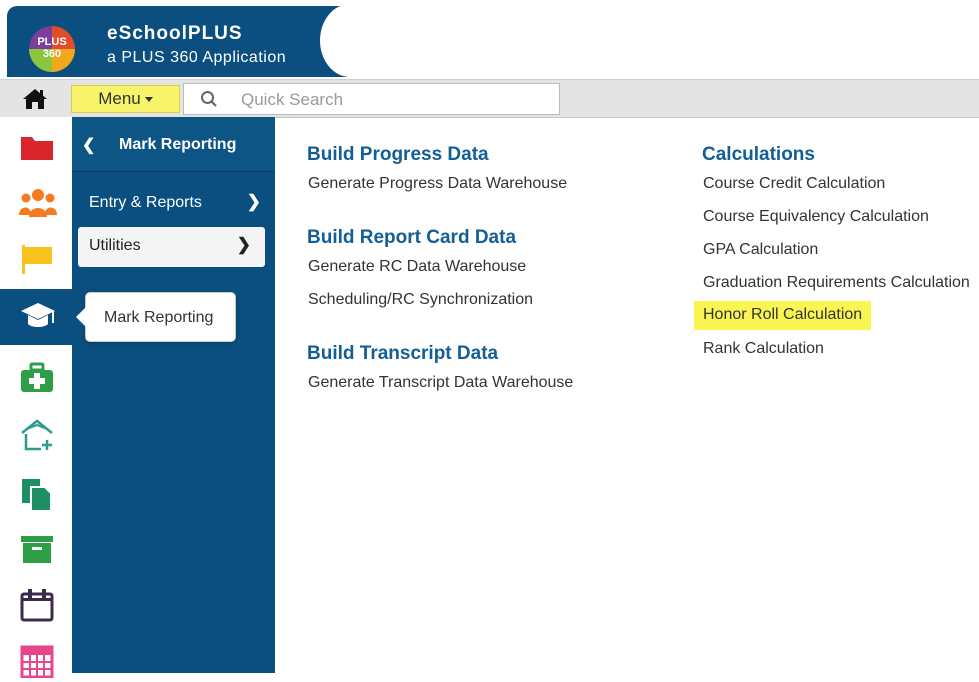  Describe the element at coordinates (760, 250) in the screenshot. I see `link-gpa-calc: GPA Calculation` at that location.